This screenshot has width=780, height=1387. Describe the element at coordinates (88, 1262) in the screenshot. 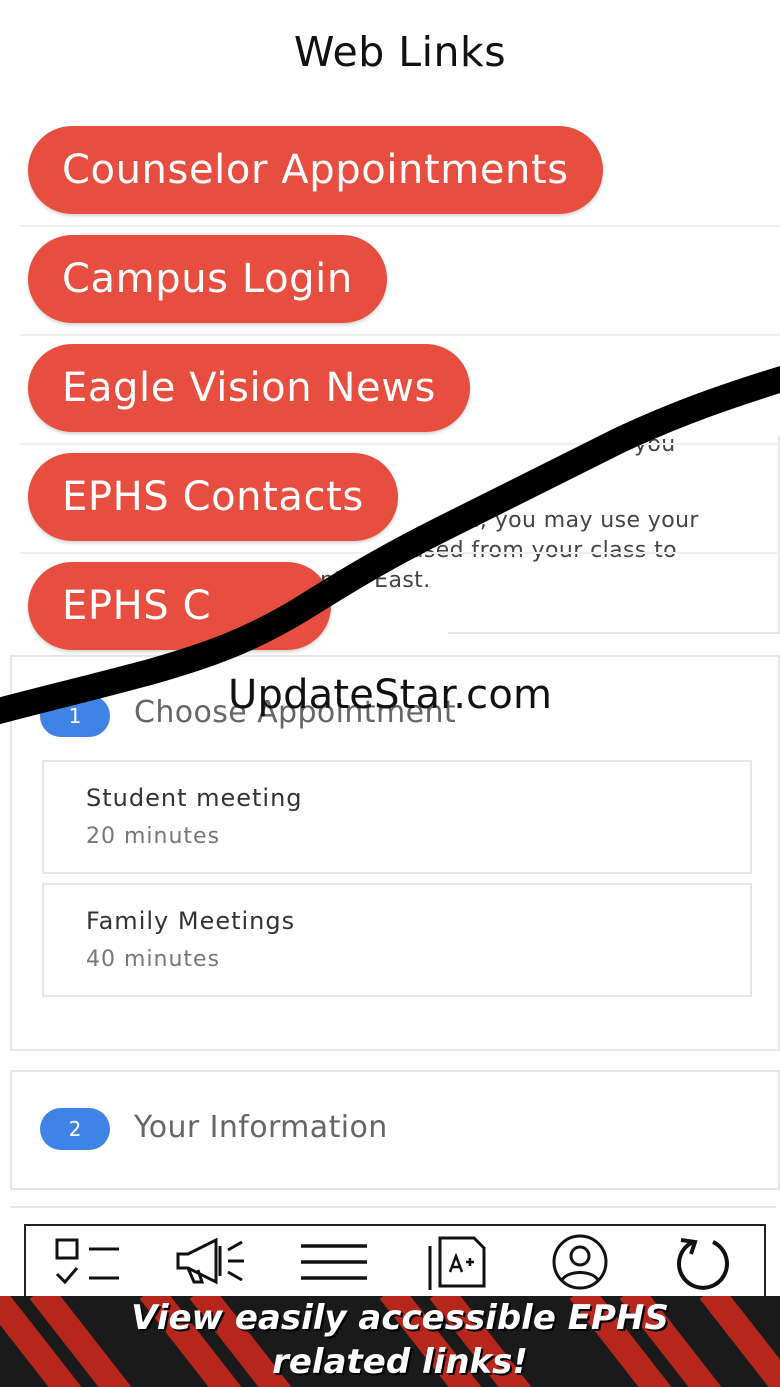

I see `checklist-icon` at that location.